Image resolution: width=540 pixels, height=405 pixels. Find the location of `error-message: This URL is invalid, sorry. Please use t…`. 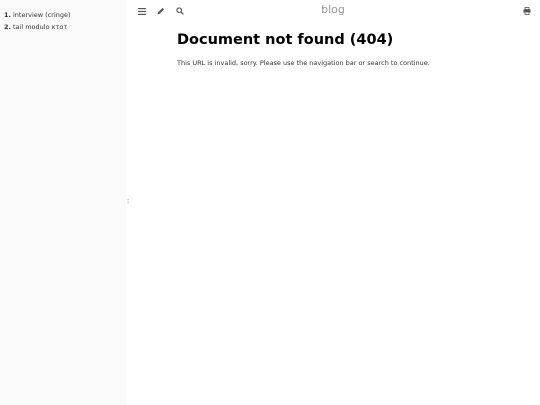

error-message: This URL is invalid, sorry. Please use t… is located at coordinates (303, 63).